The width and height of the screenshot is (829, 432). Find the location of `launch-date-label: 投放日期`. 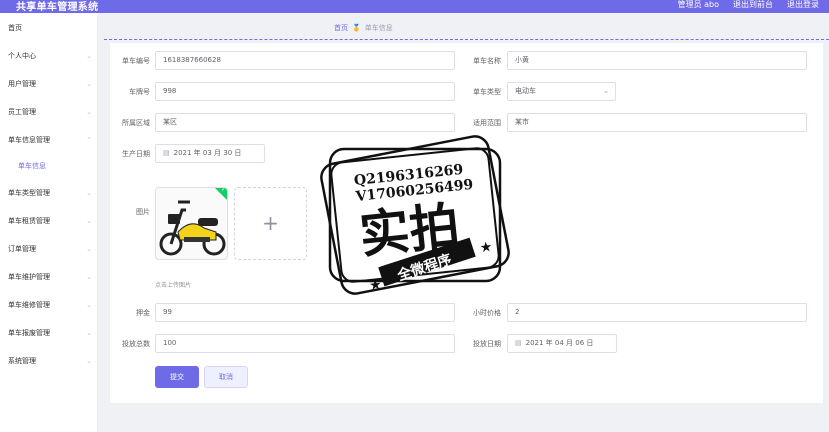

launch-date-label: 投放日期 is located at coordinates (487, 344).